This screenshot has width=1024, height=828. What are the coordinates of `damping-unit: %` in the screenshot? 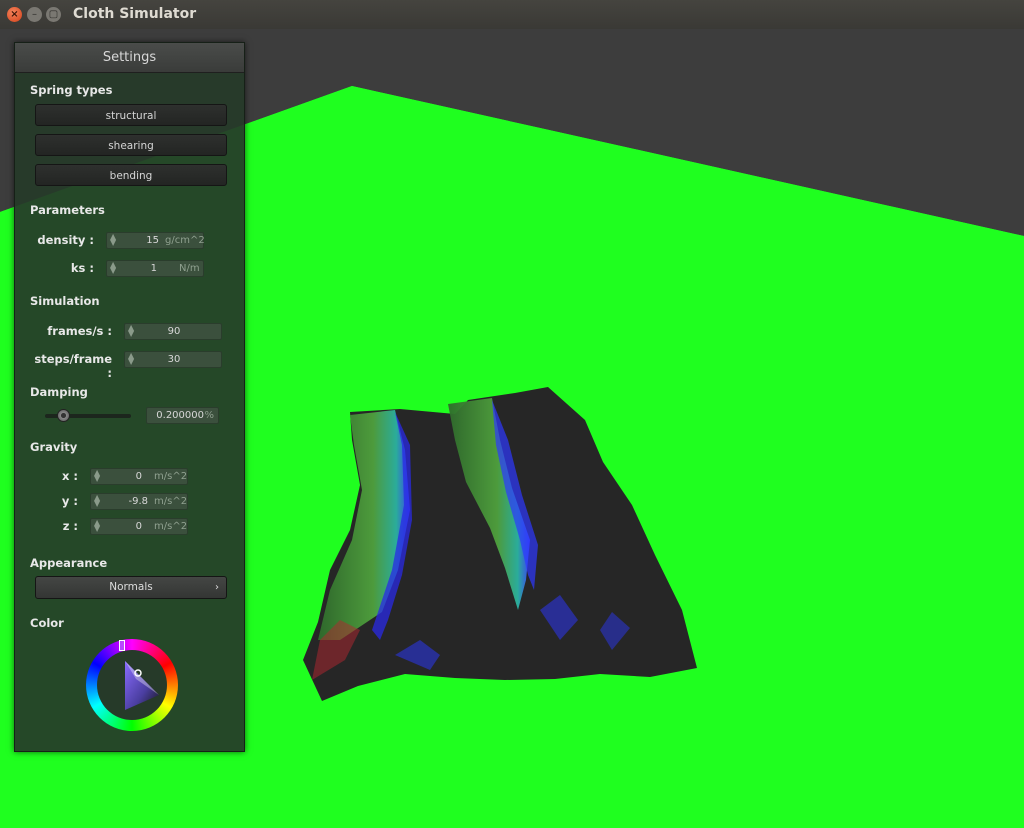 It's located at (209, 415).